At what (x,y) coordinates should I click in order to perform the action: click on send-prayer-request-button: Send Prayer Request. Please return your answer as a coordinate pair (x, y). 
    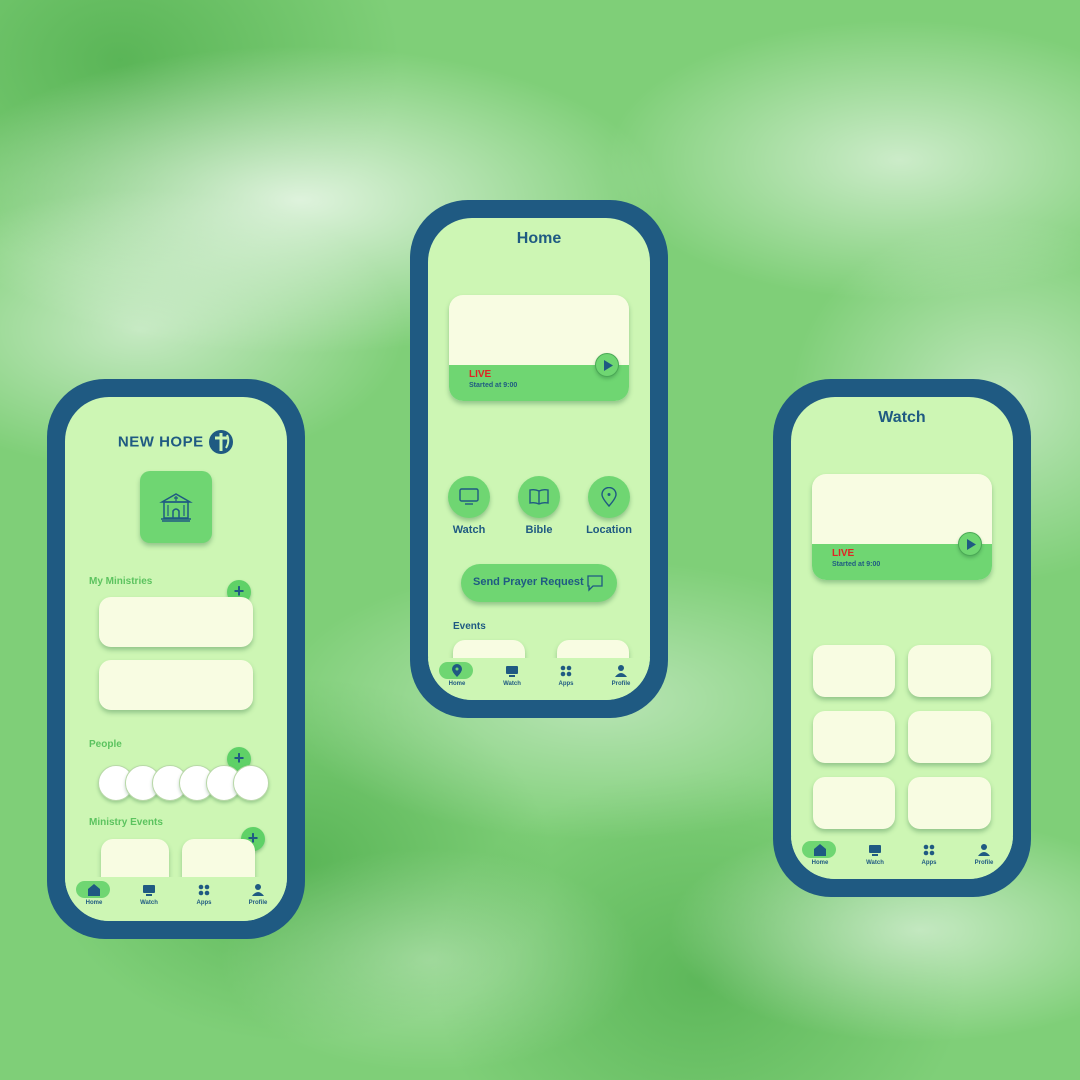
    Looking at the image, I should click on (539, 583).